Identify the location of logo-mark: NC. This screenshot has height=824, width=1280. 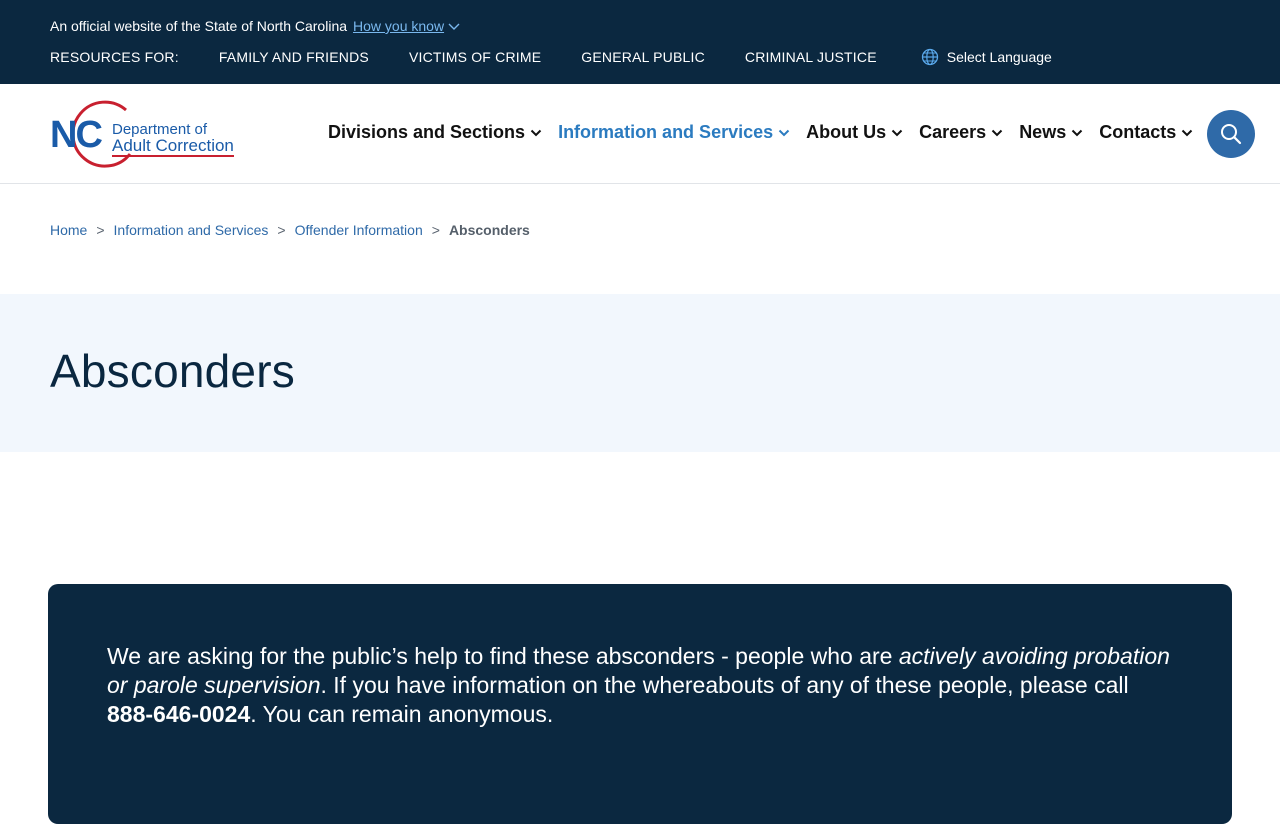
(76, 135).